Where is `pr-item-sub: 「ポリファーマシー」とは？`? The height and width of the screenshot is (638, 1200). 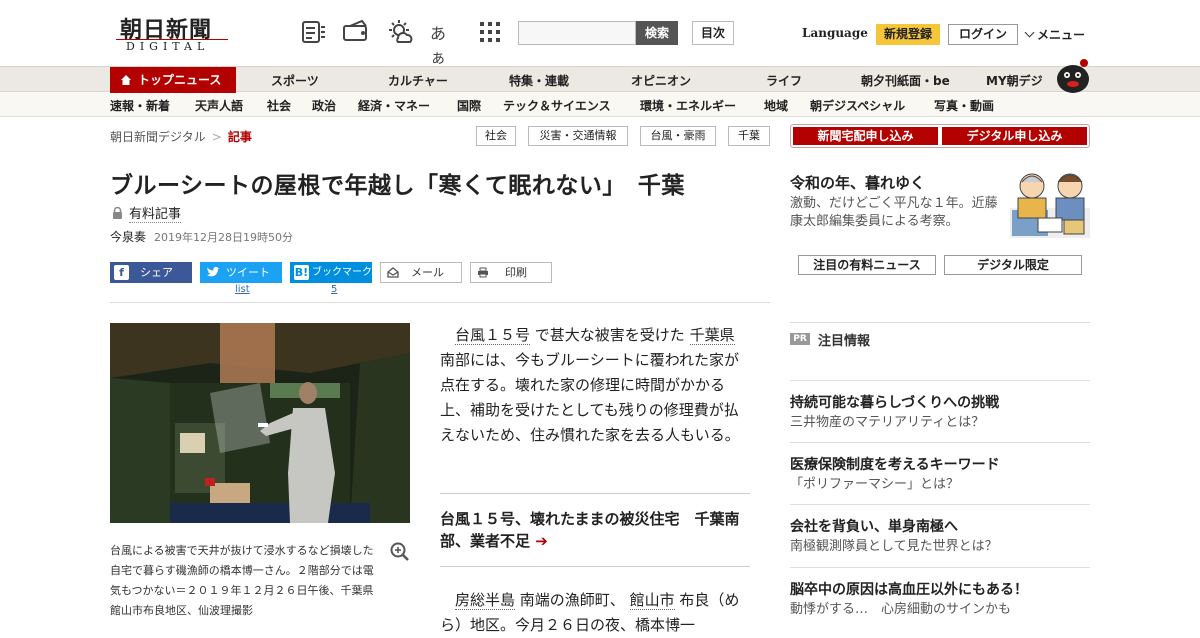 pr-item-sub: 「ポリファーマシー」とは？ is located at coordinates (875, 484).